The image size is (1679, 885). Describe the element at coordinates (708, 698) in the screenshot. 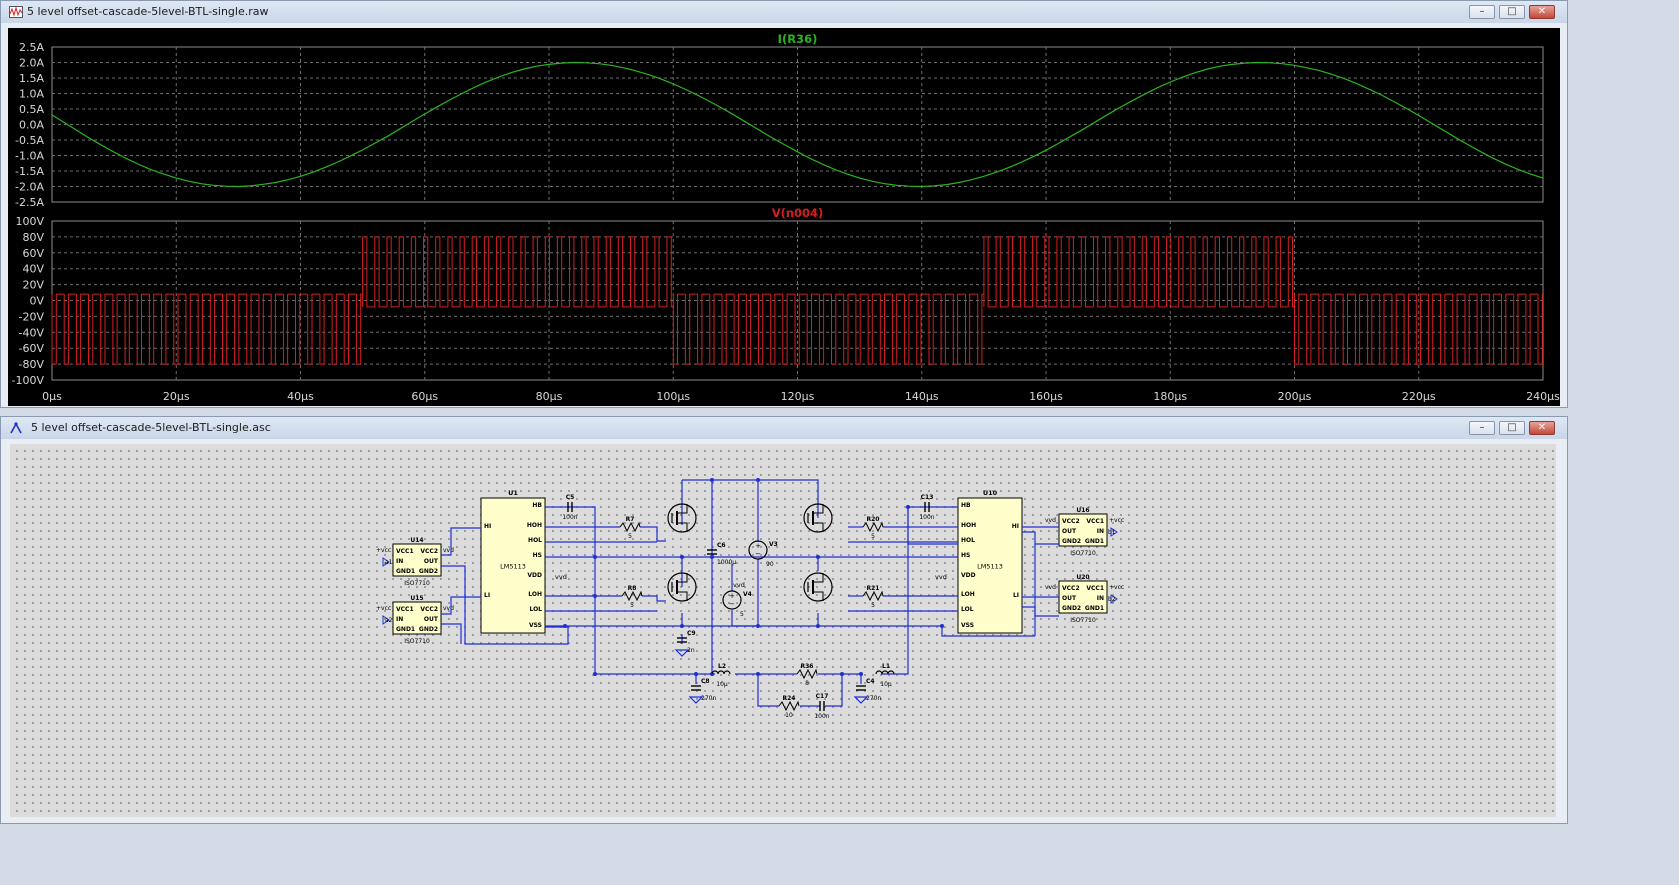

I see `capacitor-c8-value: 270n` at that location.